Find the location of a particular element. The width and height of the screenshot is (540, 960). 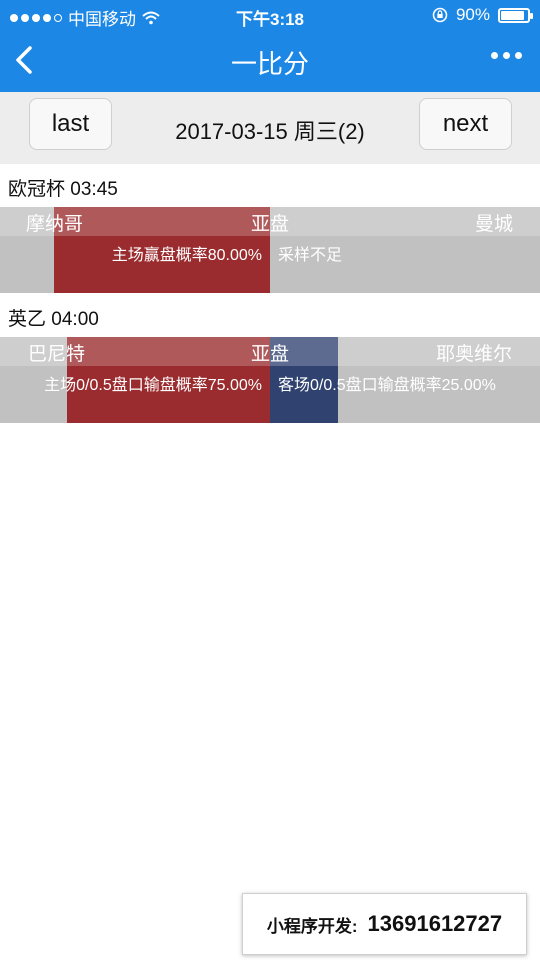

away-prob-text: 采样不足 is located at coordinates (310, 255).